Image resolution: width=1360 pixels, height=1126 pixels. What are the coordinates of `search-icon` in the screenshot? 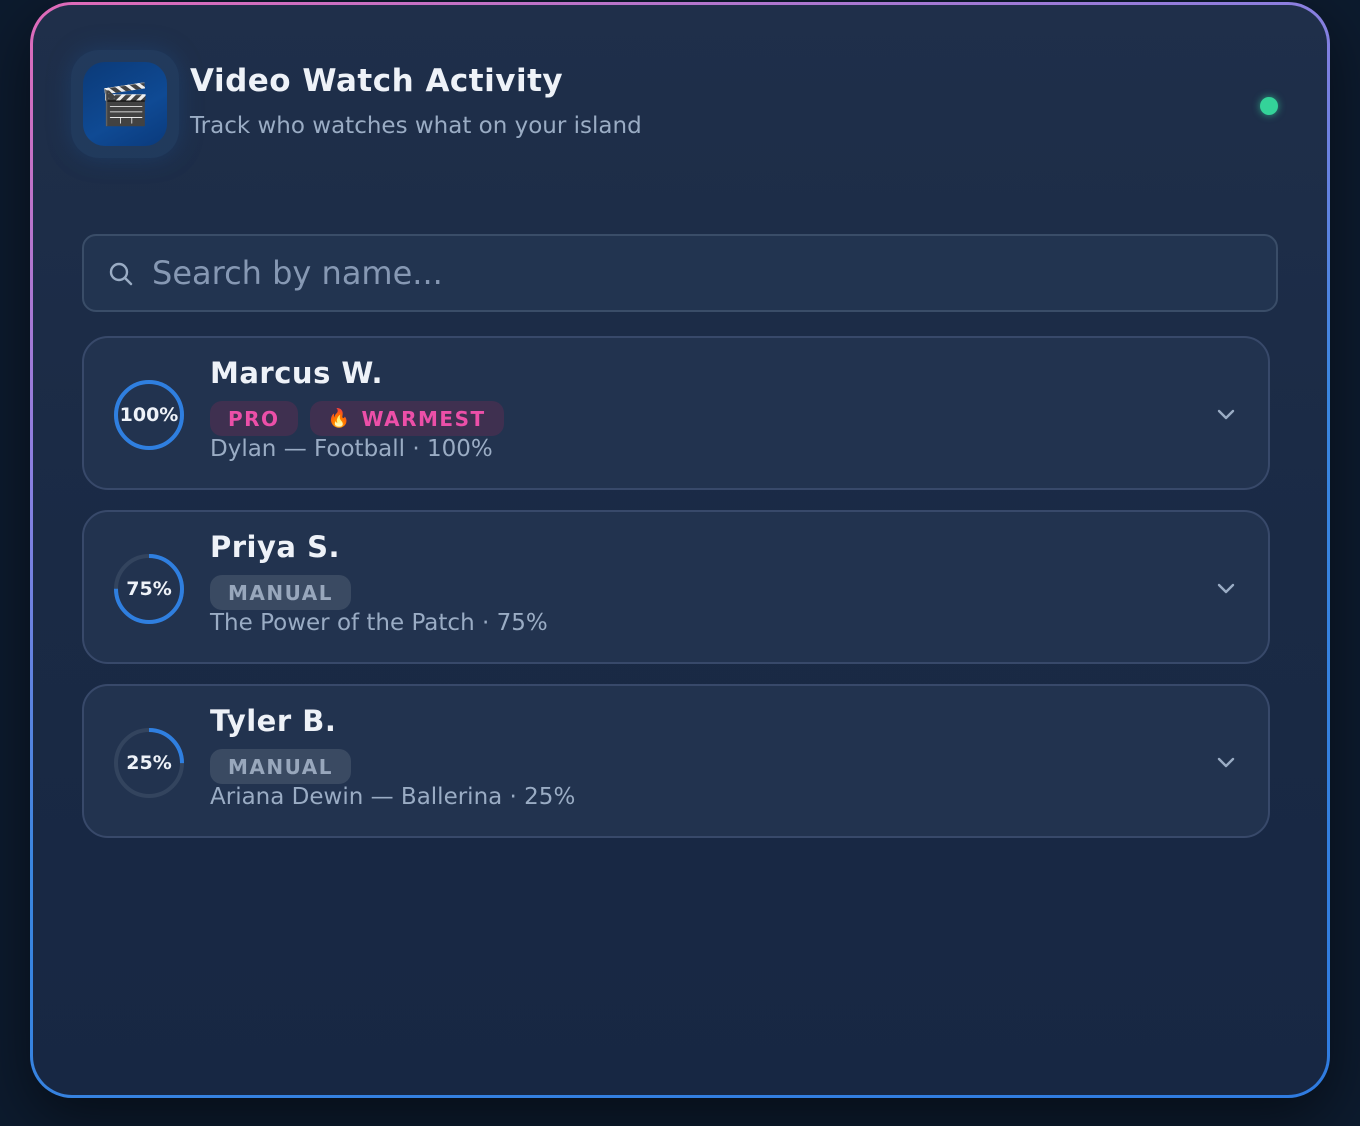 It's located at (121, 274).